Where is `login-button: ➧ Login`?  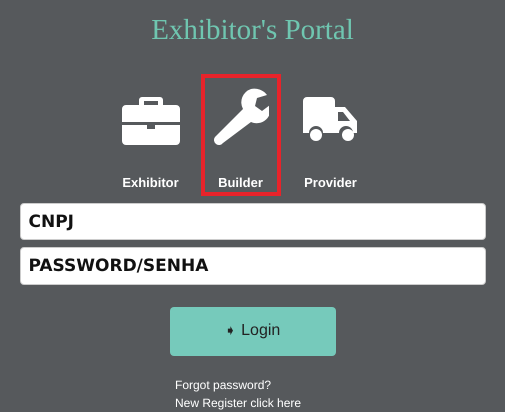
login-button: ➧ Login is located at coordinates (253, 331).